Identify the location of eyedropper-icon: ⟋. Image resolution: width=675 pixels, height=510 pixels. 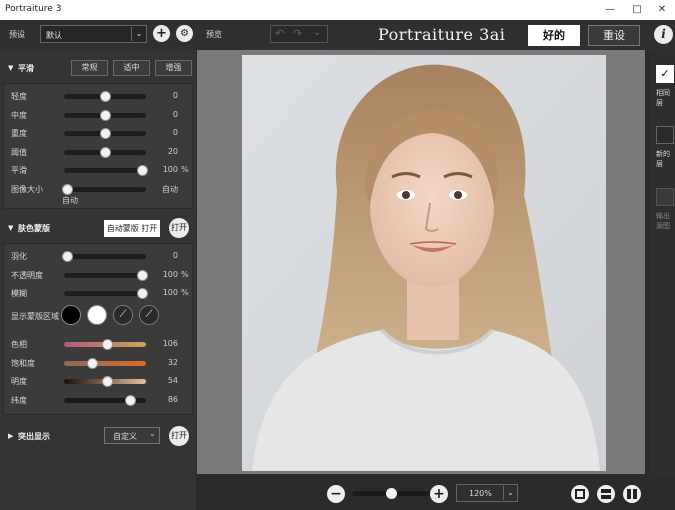
(123, 315).